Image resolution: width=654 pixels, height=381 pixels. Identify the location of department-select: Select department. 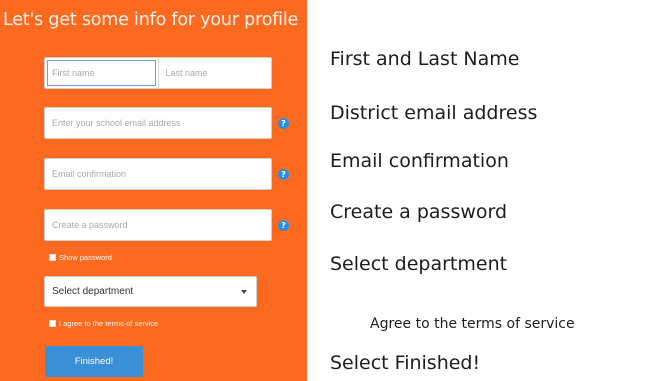
(150, 291).